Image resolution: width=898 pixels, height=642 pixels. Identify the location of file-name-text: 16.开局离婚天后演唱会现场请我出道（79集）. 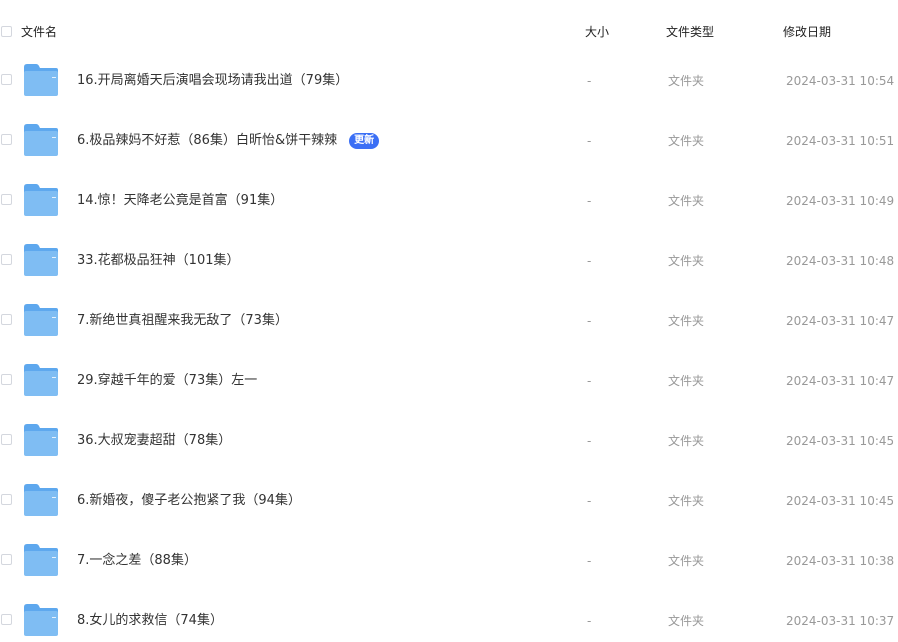
(212, 80).